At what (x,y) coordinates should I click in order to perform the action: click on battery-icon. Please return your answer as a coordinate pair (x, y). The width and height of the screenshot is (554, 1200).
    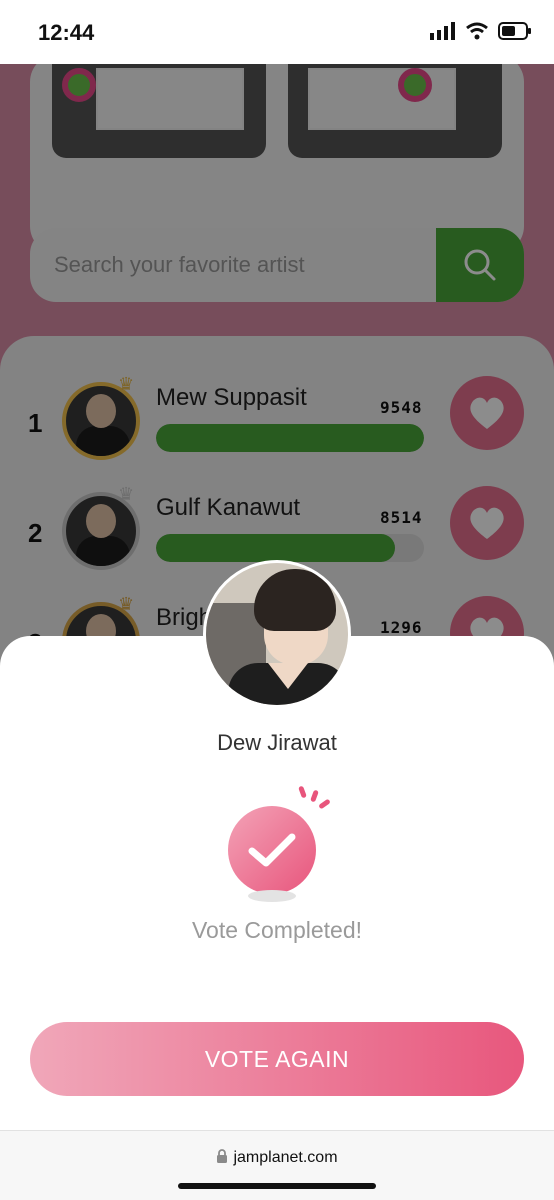
    Looking at the image, I should click on (514, 31).